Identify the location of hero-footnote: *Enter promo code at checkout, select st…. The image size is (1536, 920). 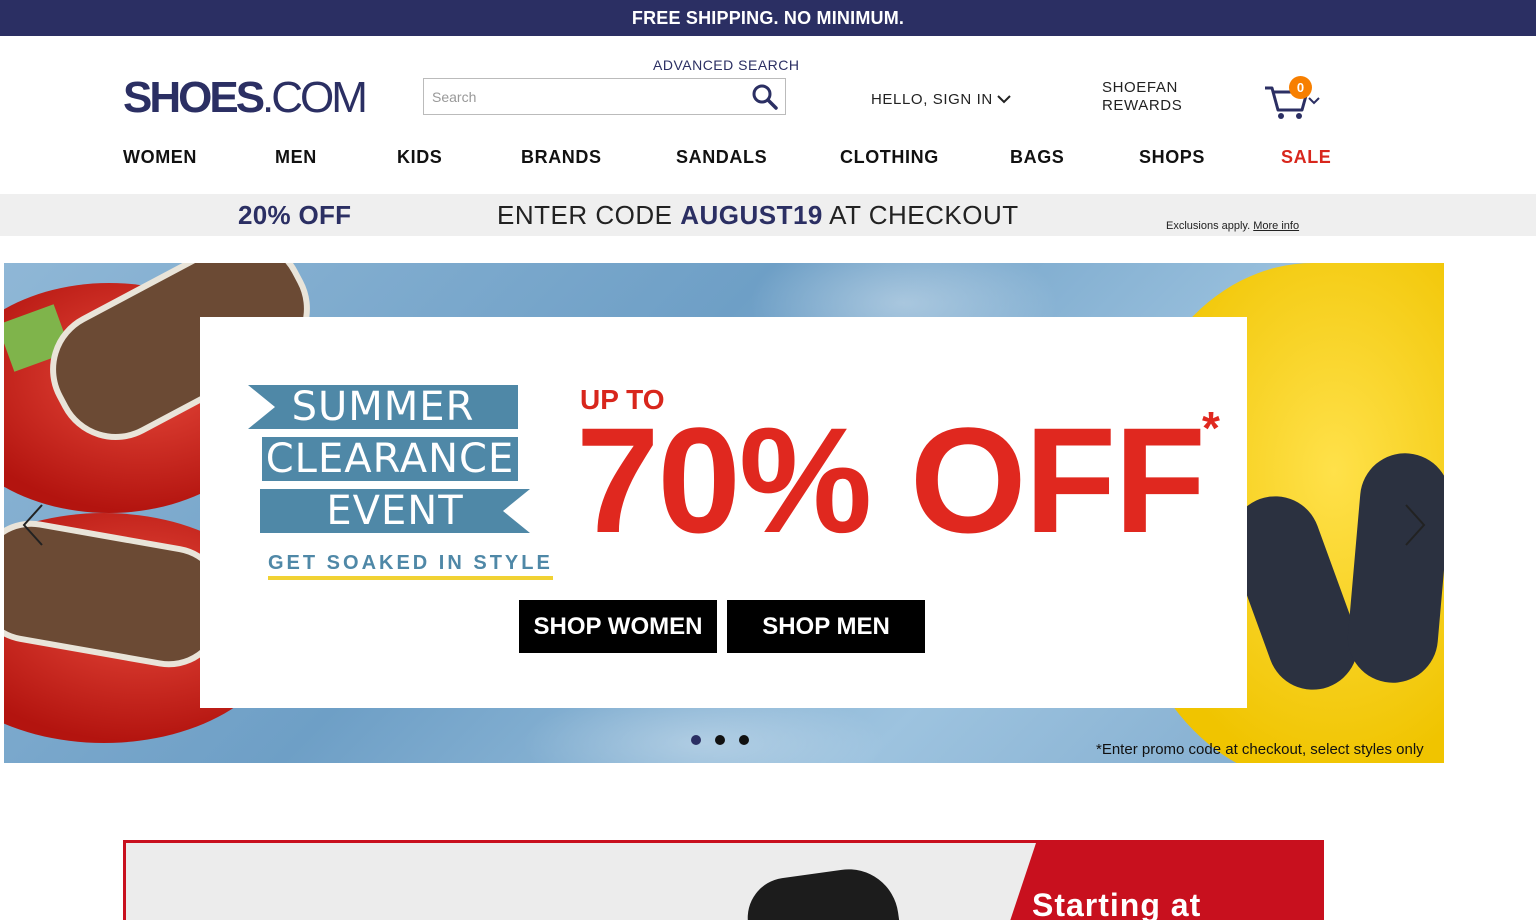
(1260, 749).